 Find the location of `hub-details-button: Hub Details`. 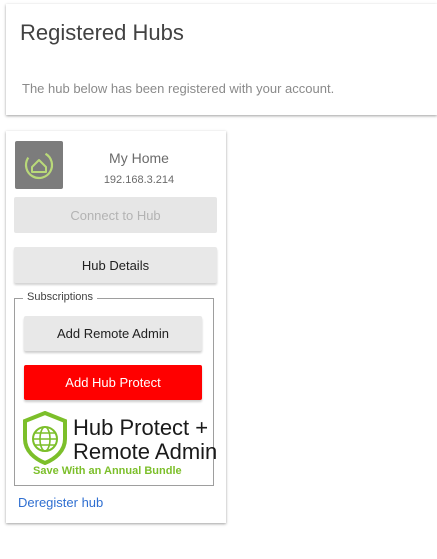

hub-details-button: Hub Details is located at coordinates (115, 265).